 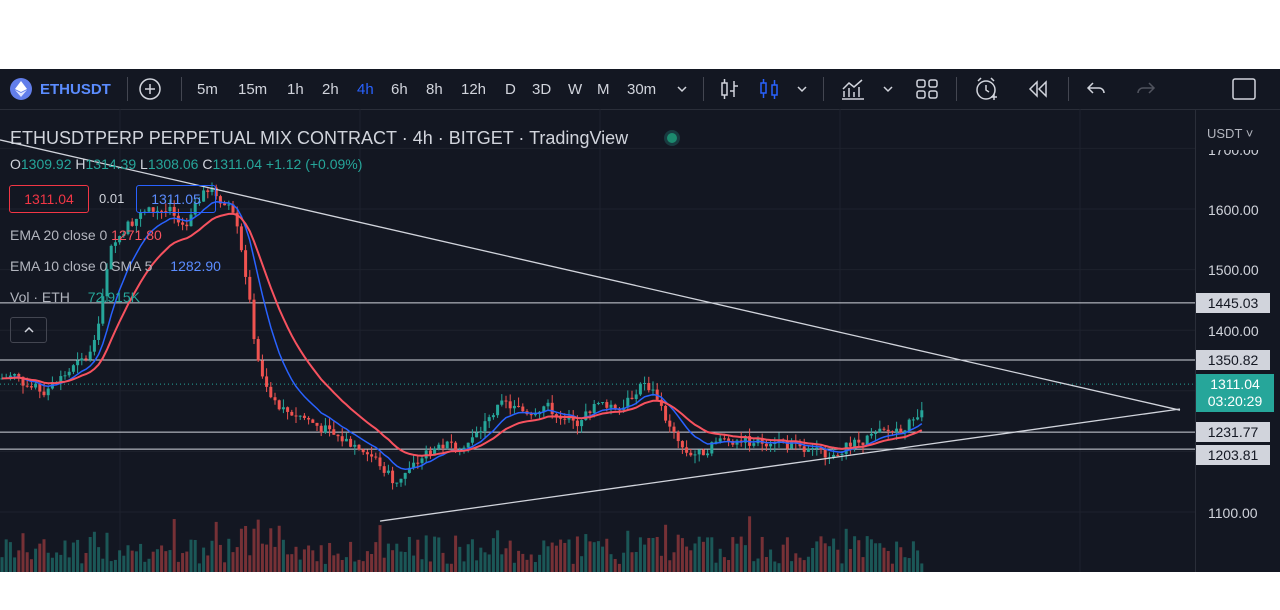 I want to click on interval-6h: 6h, so click(x=399, y=89).